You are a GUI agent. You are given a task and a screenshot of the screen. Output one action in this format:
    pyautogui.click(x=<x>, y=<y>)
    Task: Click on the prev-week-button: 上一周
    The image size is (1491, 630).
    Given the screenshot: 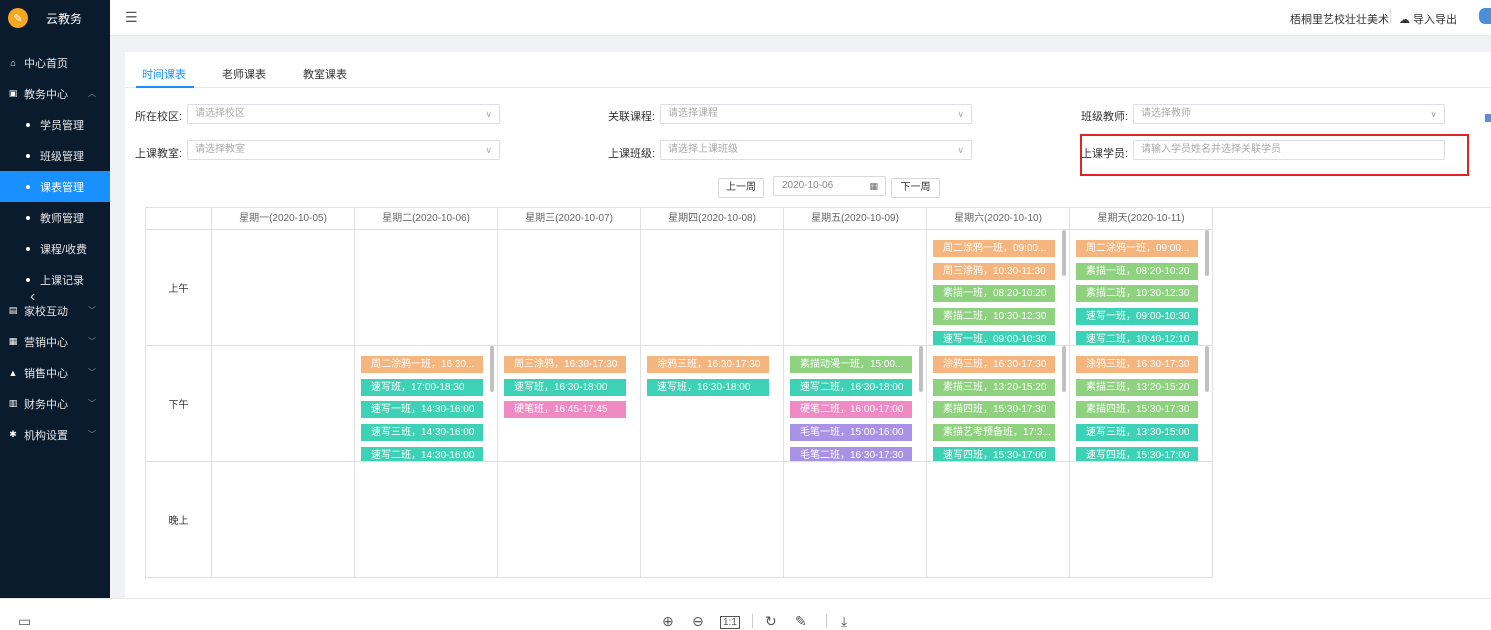 What is the action you would take?
    pyautogui.click(x=741, y=188)
    